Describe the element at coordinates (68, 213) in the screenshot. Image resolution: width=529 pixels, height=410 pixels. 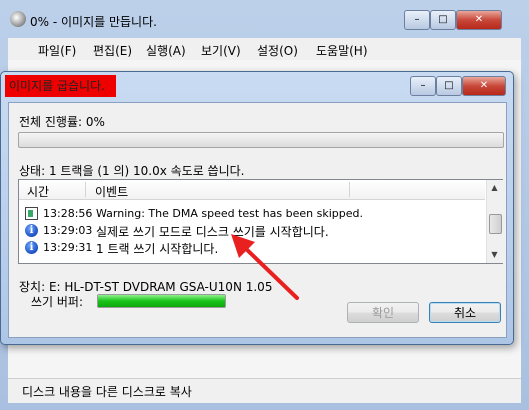
I see `log-time: 13:28:56` at that location.